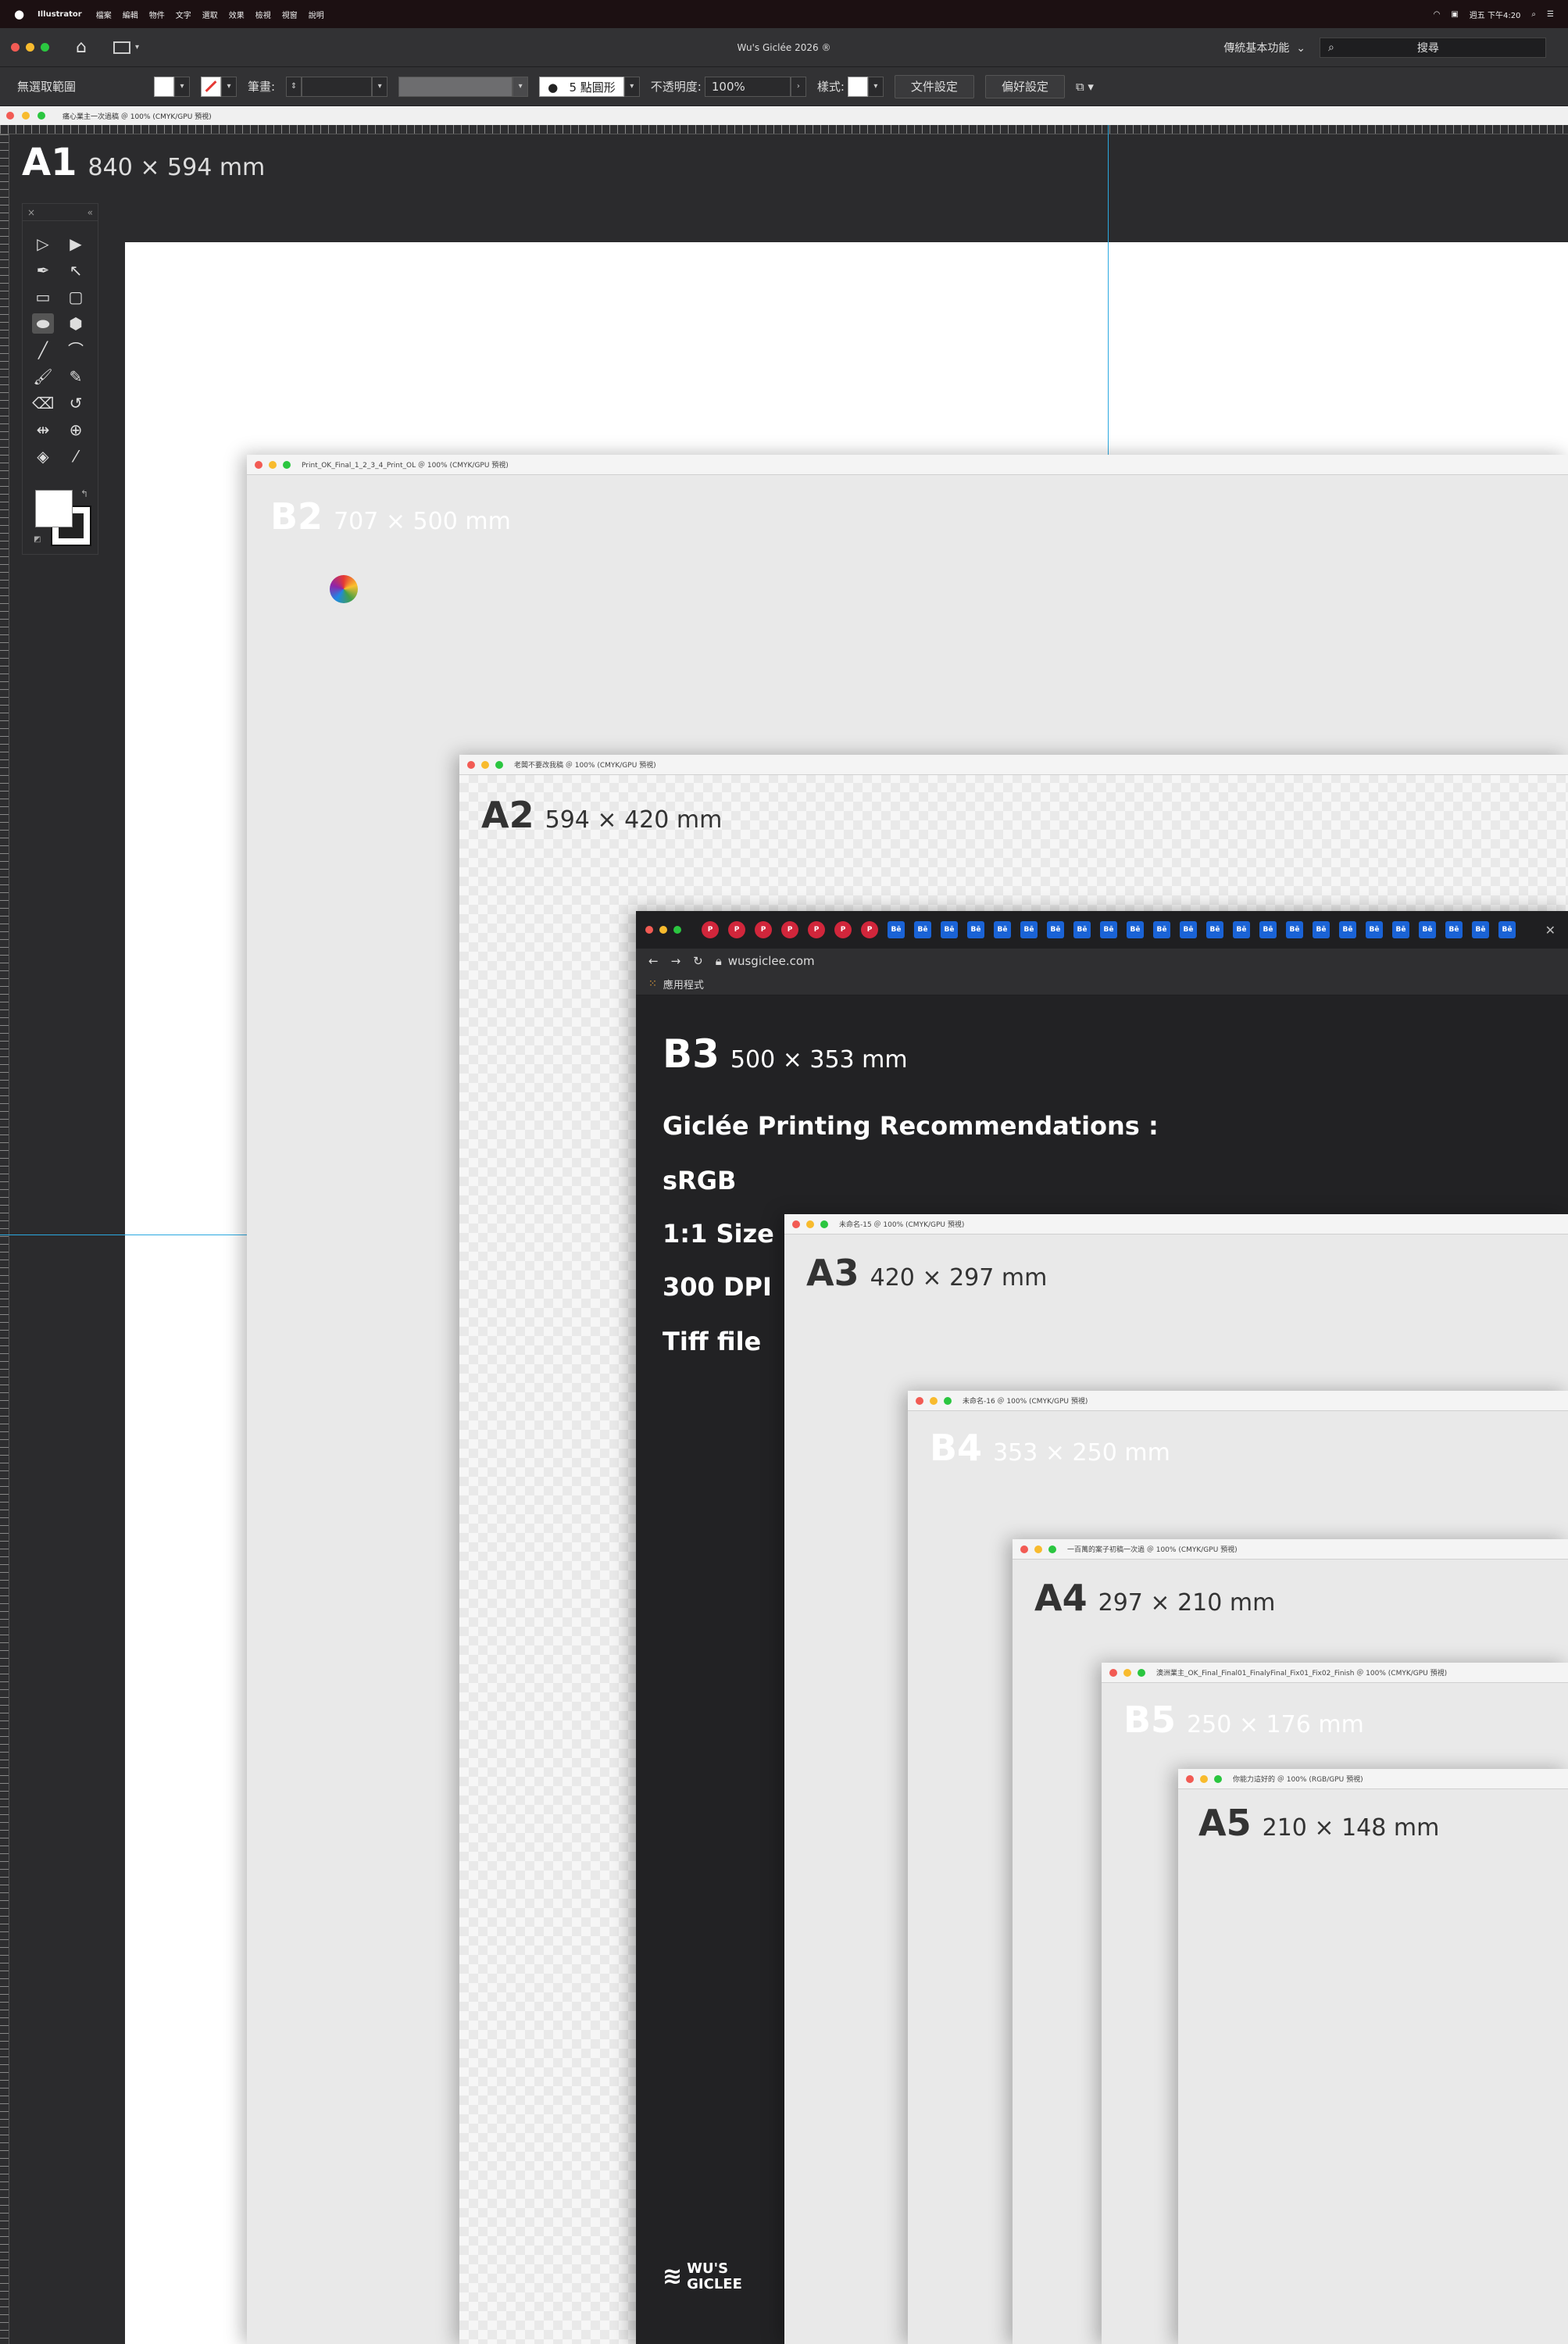  Describe the element at coordinates (43, 403) in the screenshot. I see `eraser-tool-icon: ⌫` at that location.